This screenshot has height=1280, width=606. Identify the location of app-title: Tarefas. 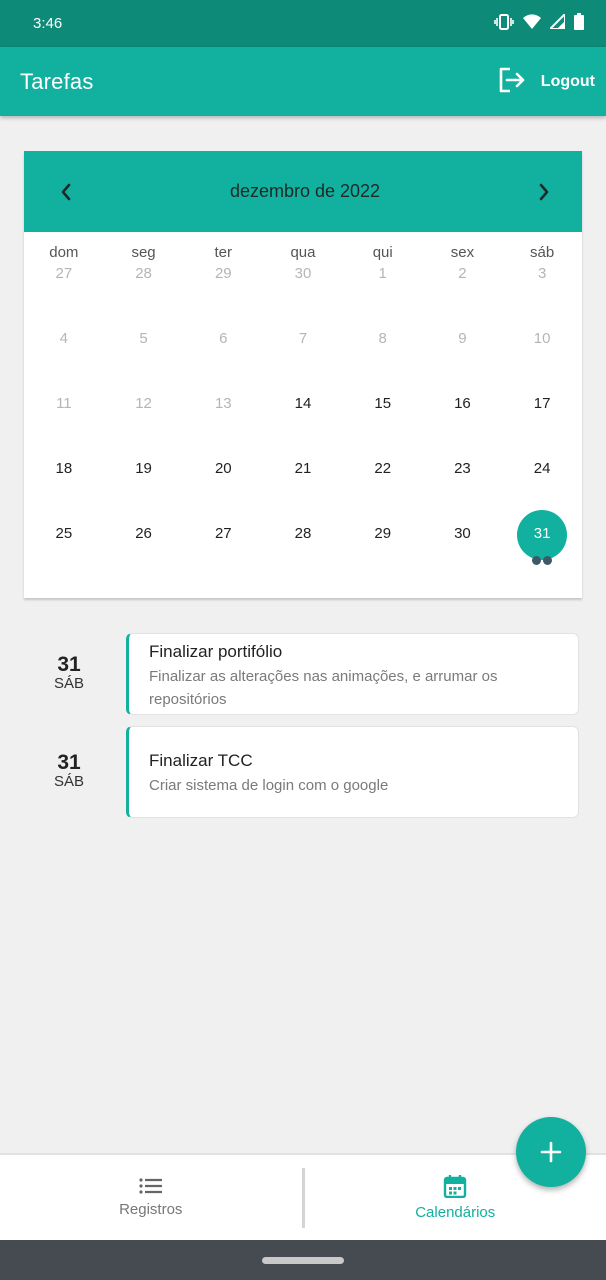
(57, 81).